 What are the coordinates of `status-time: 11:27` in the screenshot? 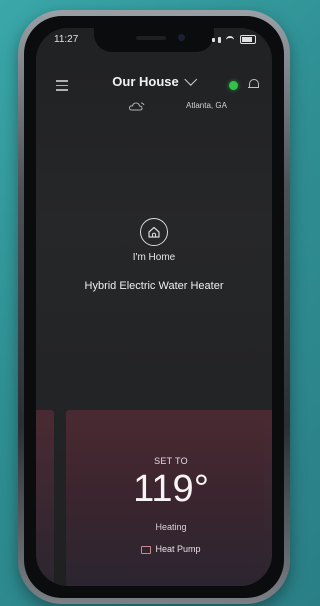 It's located at (66, 39).